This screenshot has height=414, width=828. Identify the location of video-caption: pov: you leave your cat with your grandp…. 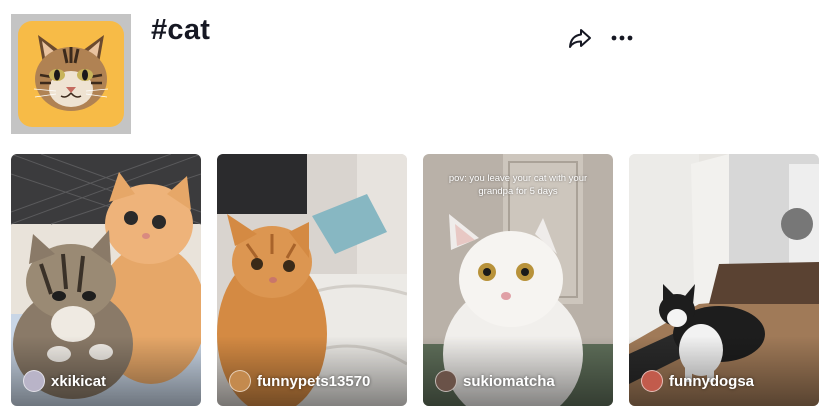
(518, 185).